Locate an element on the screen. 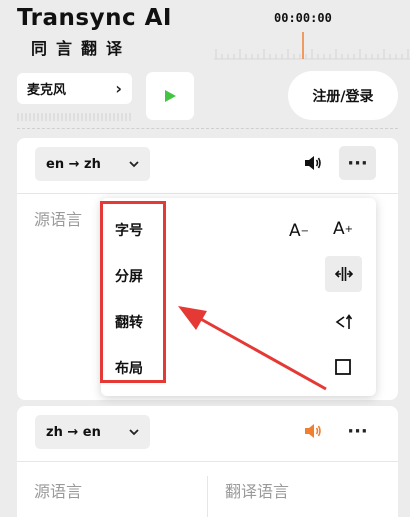 The height and width of the screenshot is (517, 410). split-screen-icon is located at coordinates (343, 274).